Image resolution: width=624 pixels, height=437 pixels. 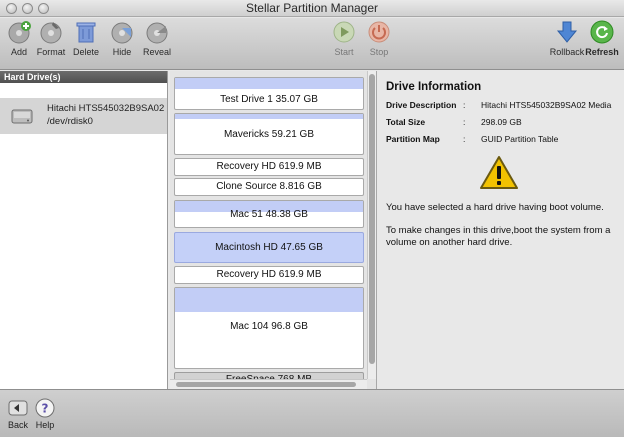 I want to click on zoom-window-button, so click(x=43, y=8).